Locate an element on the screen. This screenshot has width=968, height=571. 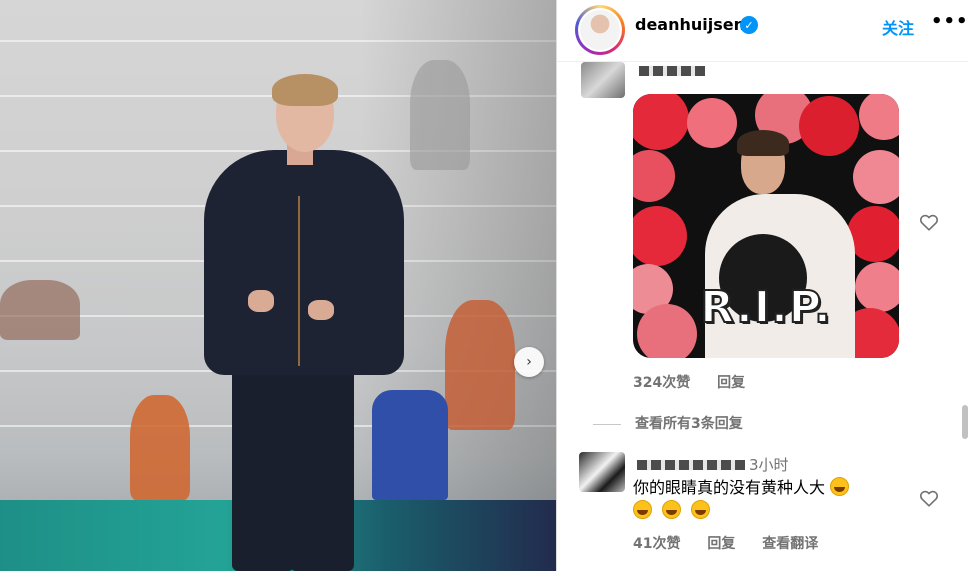
post-header: deanhuijsen ✓ 关注 ••• is located at coordinates (762, 31).